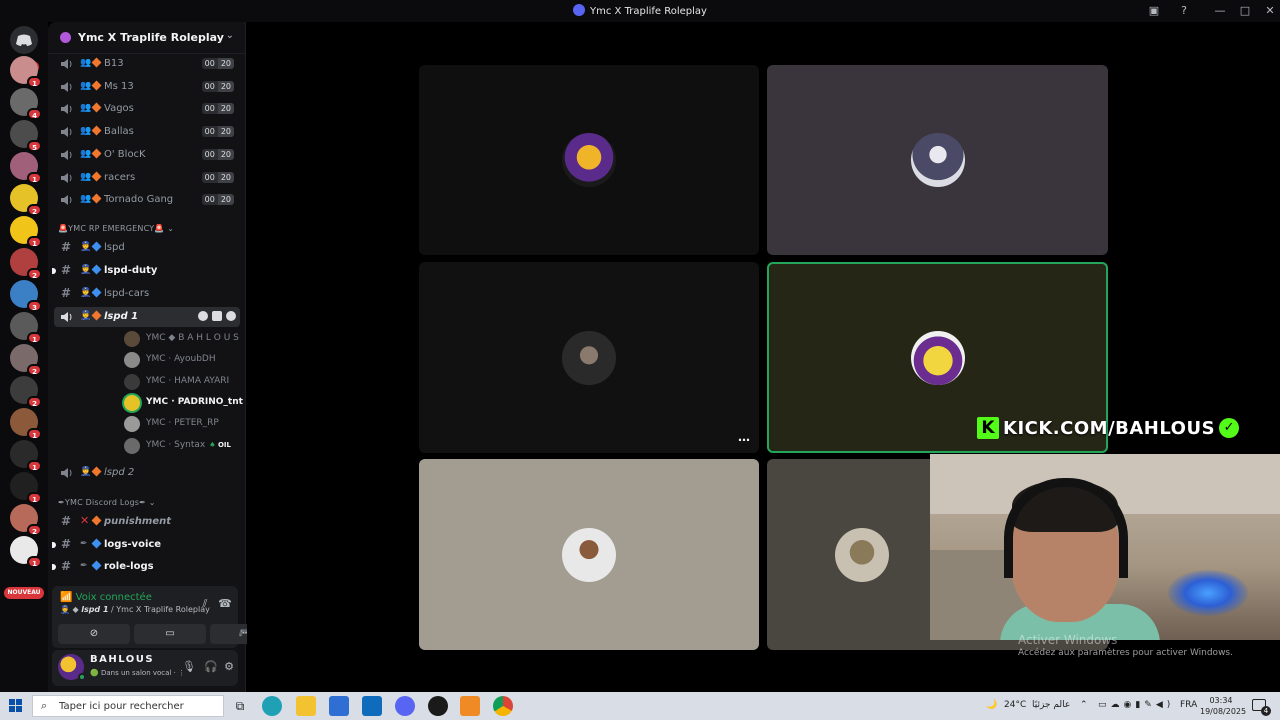 Image resolution: width=1280 pixels, height=720 pixels. Describe the element at coordinates (151, 37) in the screenshot. I see `server-name: Ymc X Traplife Roleplay` at that location.